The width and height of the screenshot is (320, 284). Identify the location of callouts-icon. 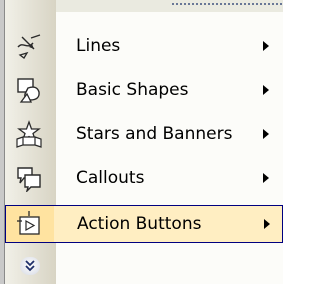
(29, 179).